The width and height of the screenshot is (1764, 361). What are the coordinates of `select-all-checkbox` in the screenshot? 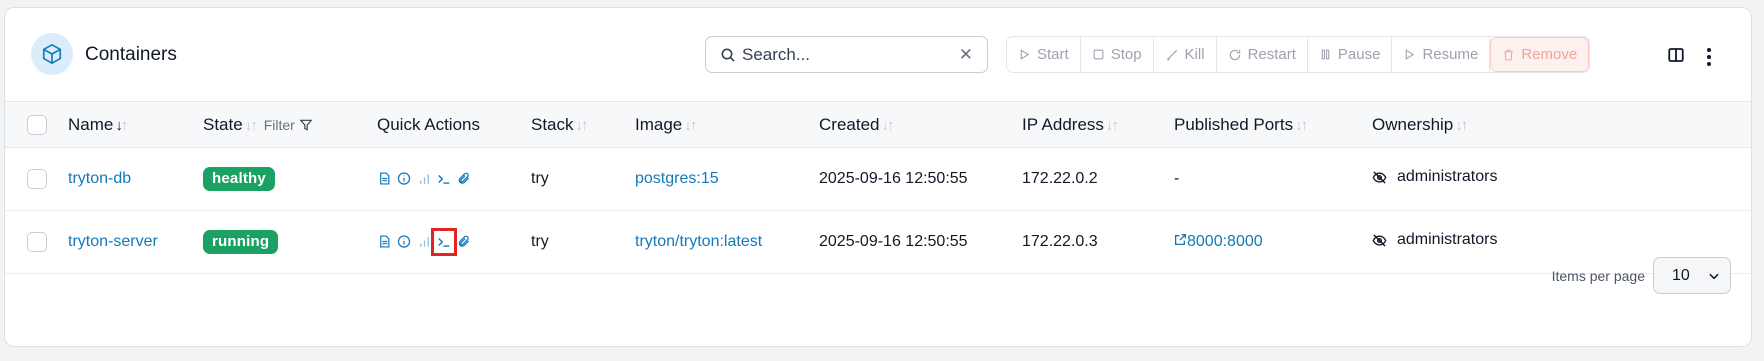 It's located at (37, 124).